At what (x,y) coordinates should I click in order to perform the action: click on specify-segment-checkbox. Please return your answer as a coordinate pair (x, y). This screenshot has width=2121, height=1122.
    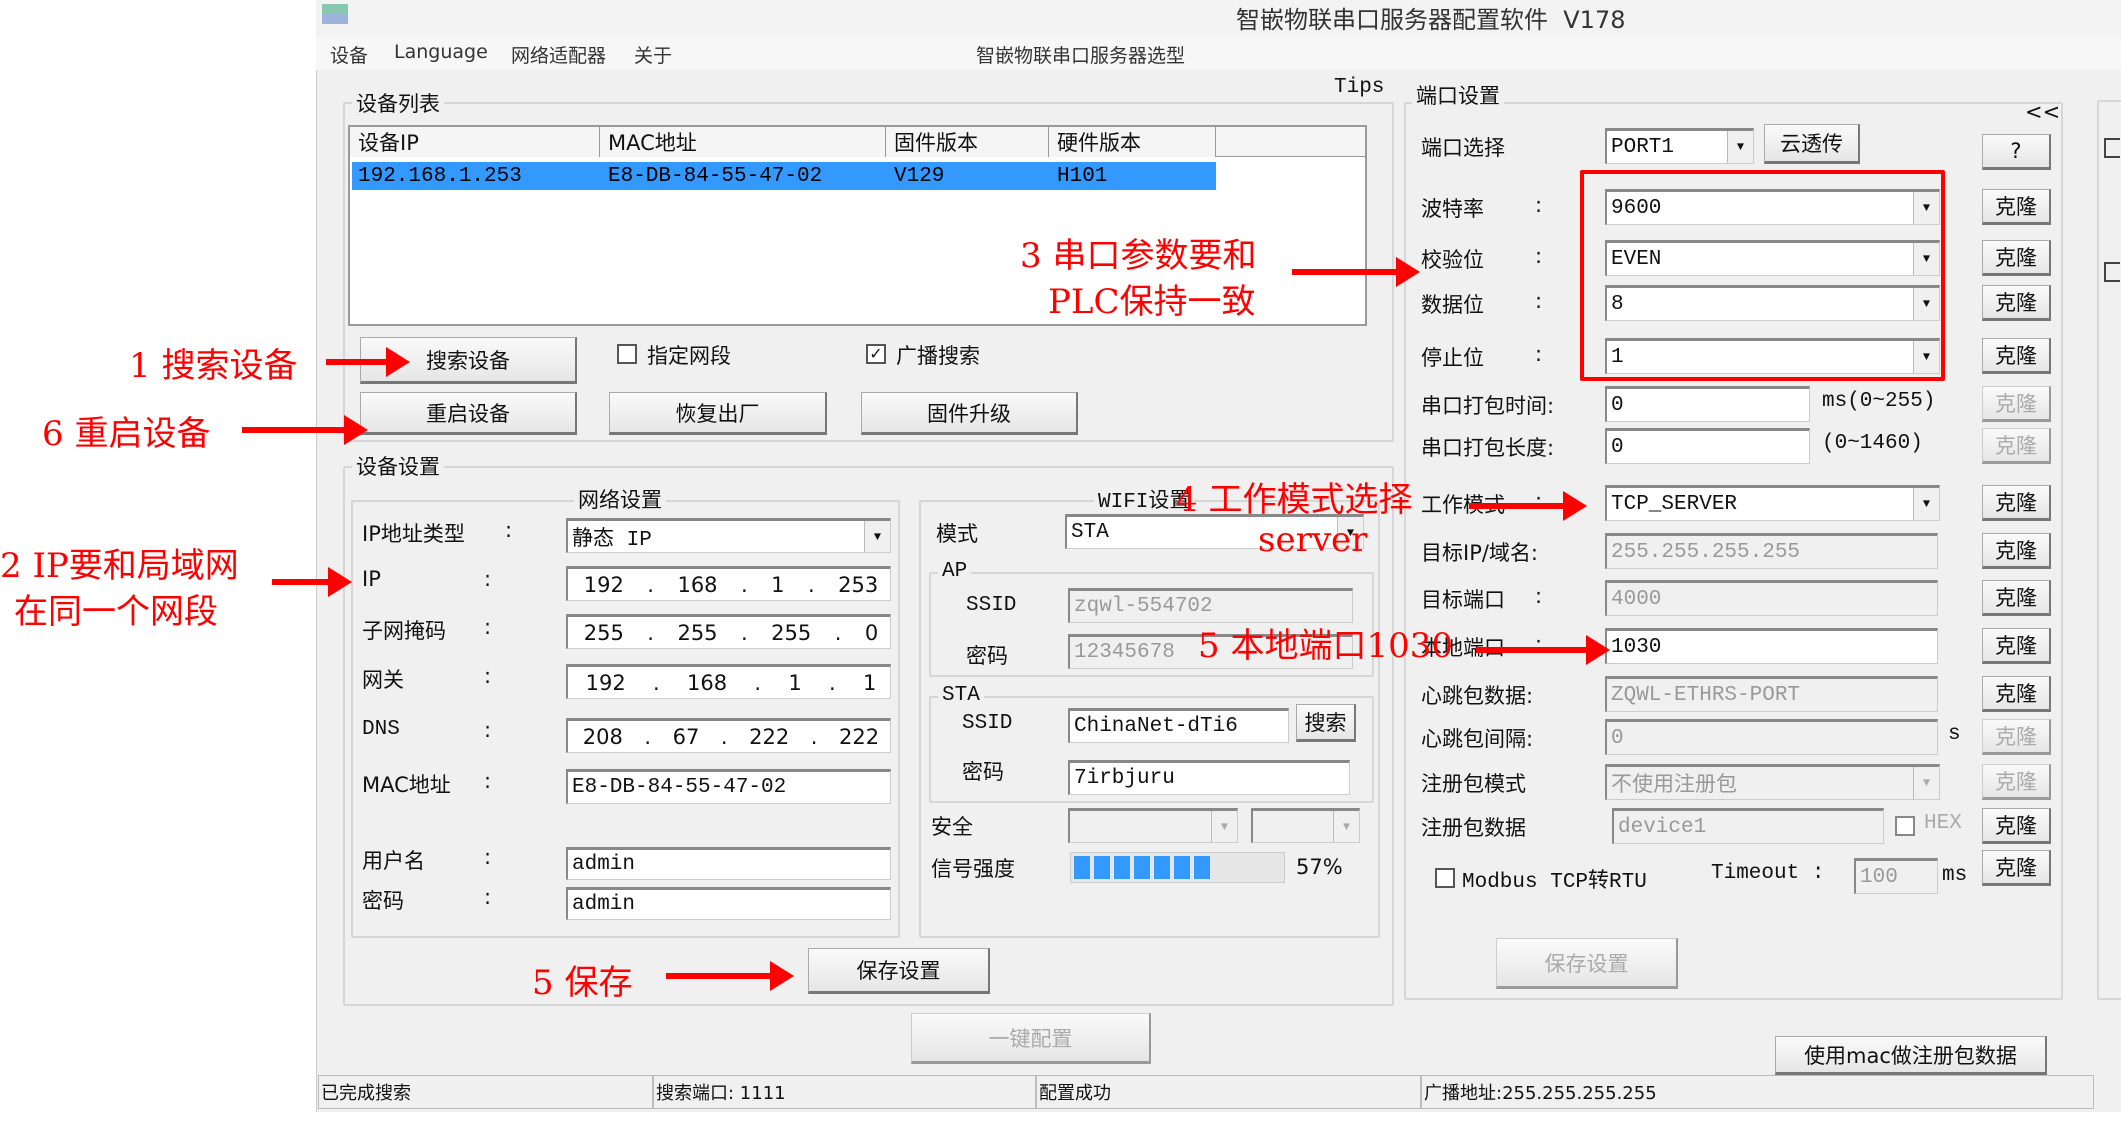
    Looking at the image, I should click on (627, 354).